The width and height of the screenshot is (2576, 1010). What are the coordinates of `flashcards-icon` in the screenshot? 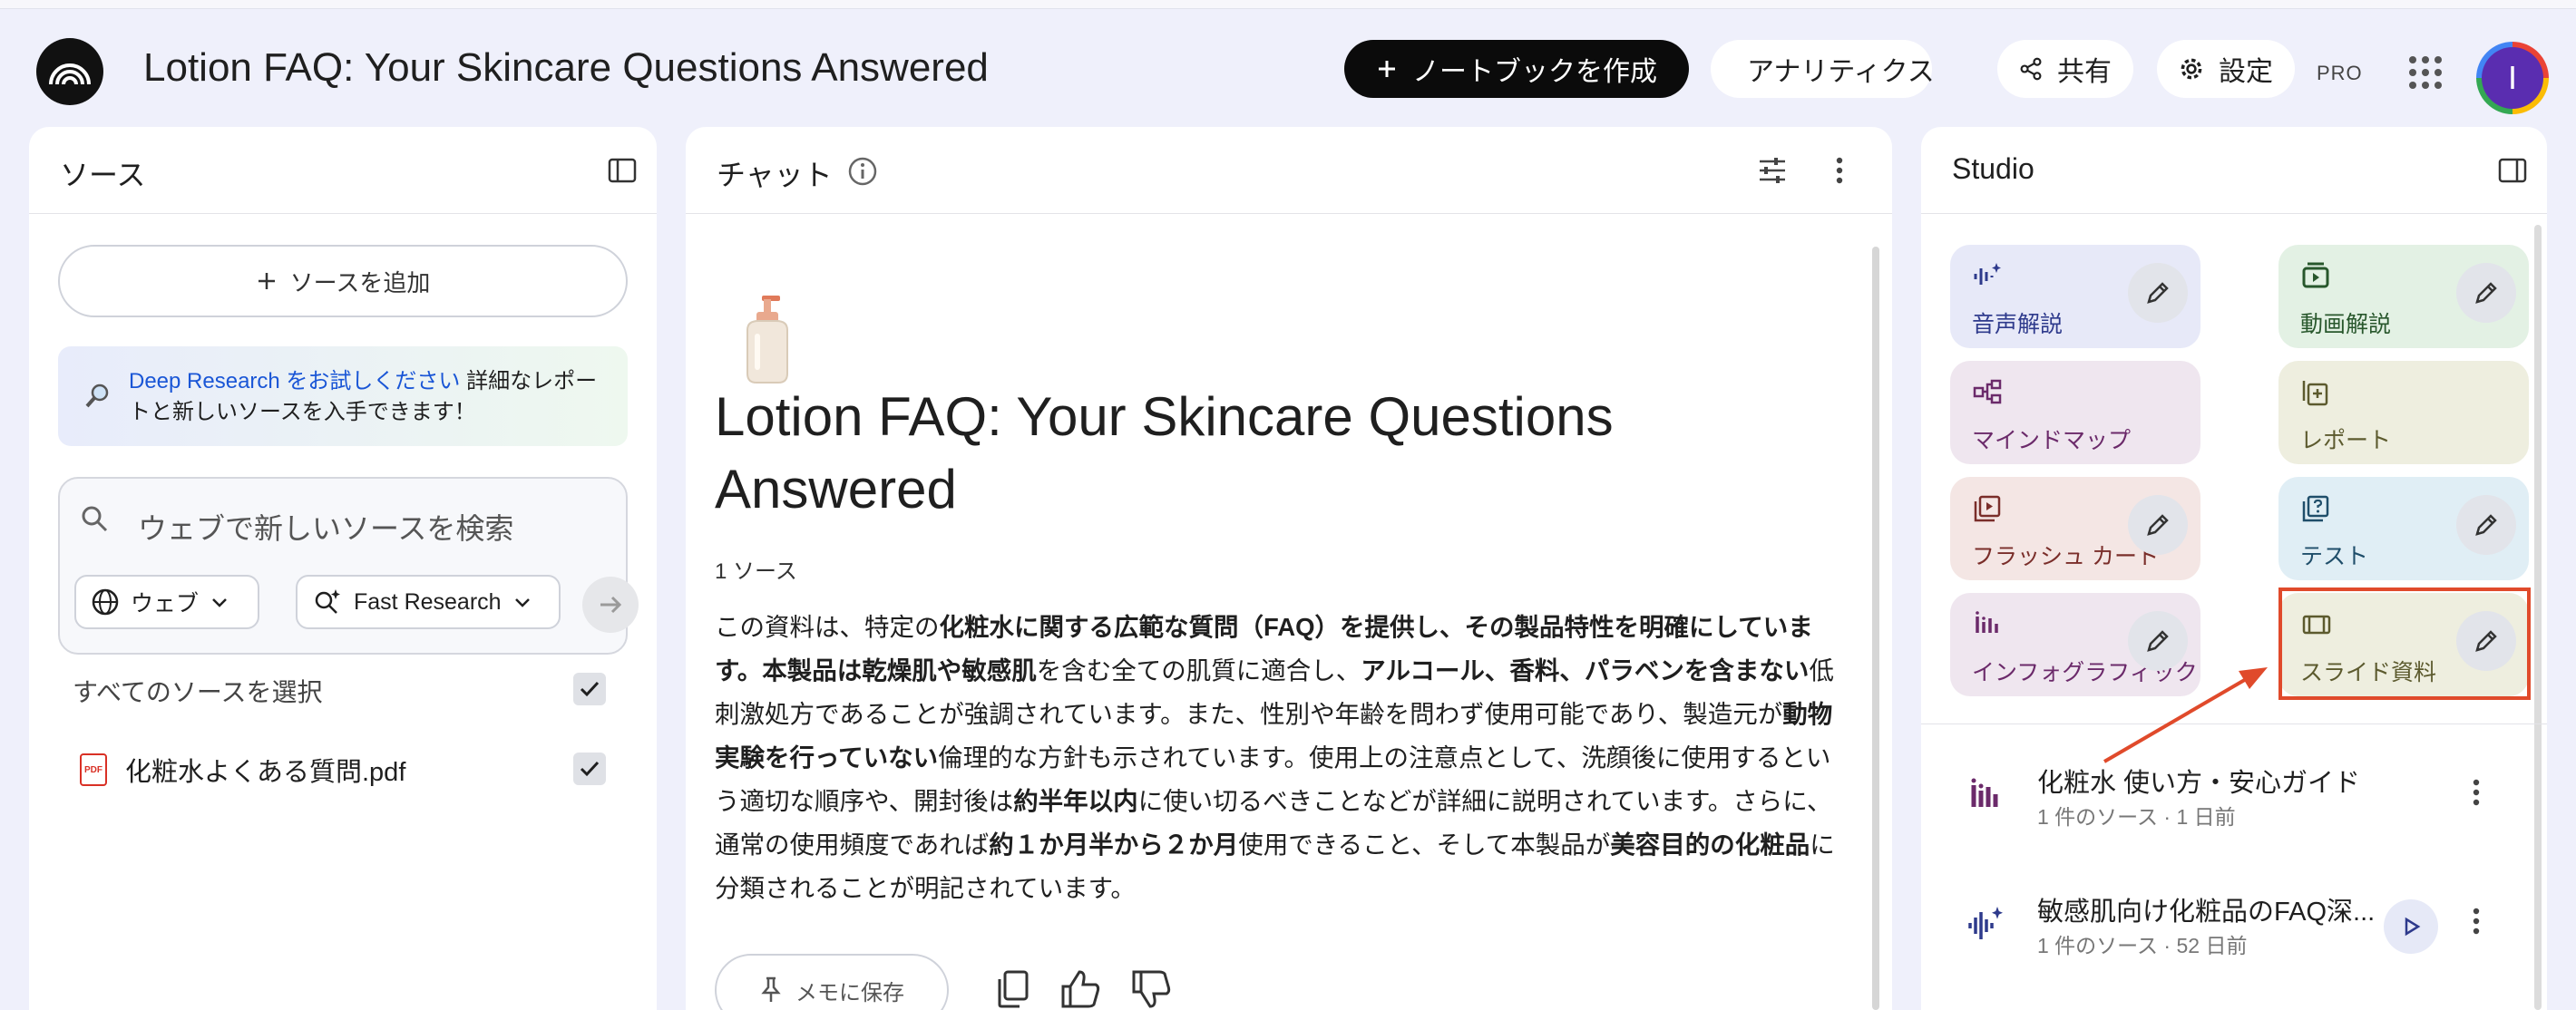 It's located at (1987, 509).